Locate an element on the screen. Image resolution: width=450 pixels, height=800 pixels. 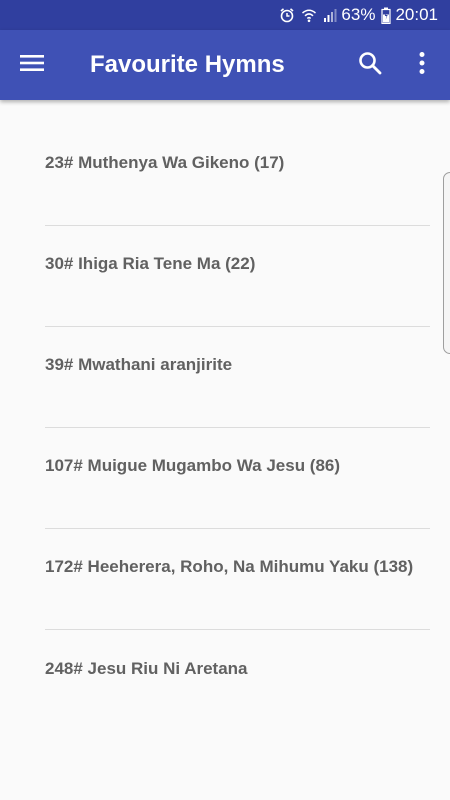
more-vert-icon is located at coordinates (422, 65).